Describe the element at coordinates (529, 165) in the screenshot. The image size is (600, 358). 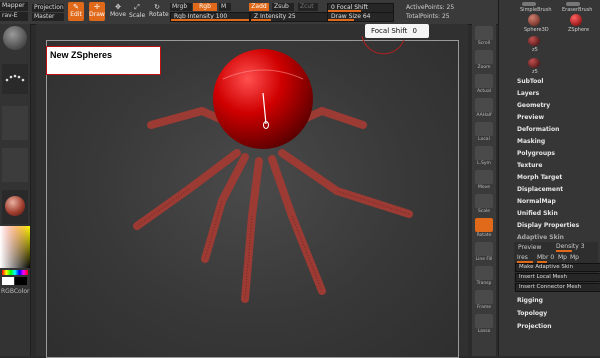
I see `menu-texture: Texture` at that location.